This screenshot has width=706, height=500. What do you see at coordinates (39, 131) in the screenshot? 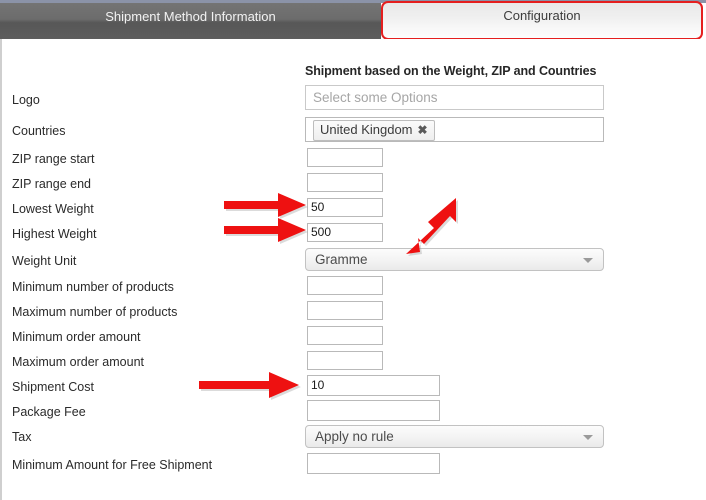
I see `label-countries: Countries` at bounding box center [39, 131].